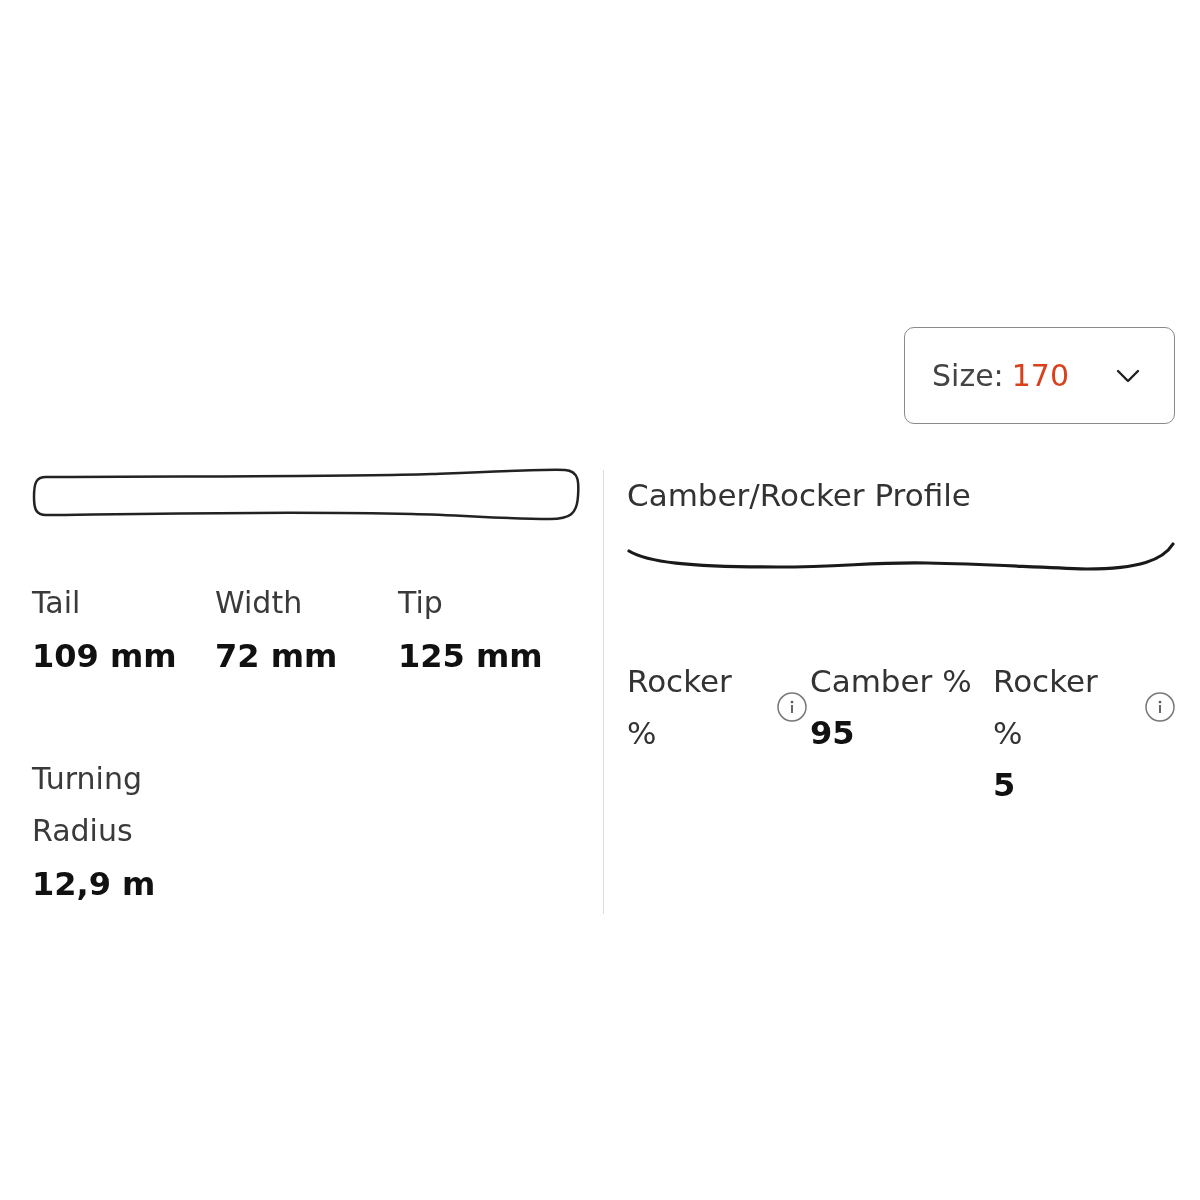 The height and width of the screenshot is (1200, 1200). I want to click on spec-value: 12,9 m, so click(94, 884).